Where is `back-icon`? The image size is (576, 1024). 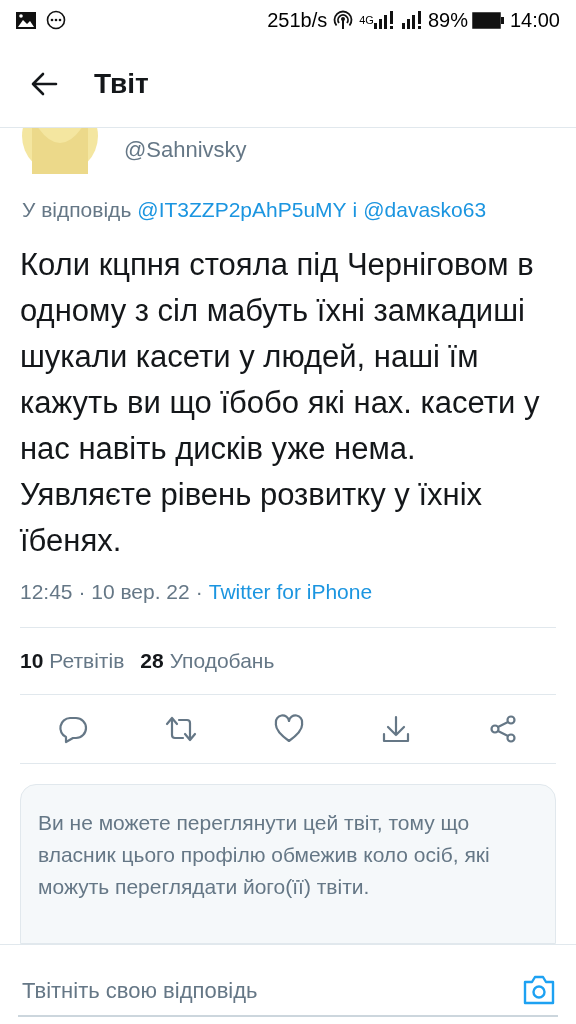 back-icon is located at coordinates (44, 83).